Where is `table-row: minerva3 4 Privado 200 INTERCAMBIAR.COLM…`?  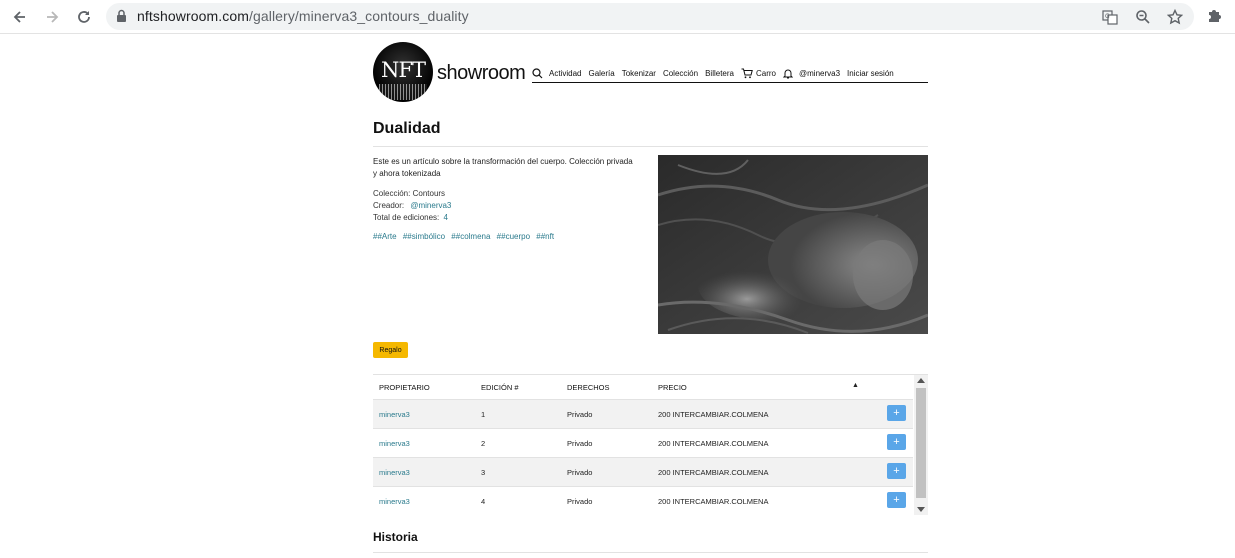
table-row: minerva3 4 Privado 200 INTERCAMBIAR.COLM… is located at coordinates (643, 501).